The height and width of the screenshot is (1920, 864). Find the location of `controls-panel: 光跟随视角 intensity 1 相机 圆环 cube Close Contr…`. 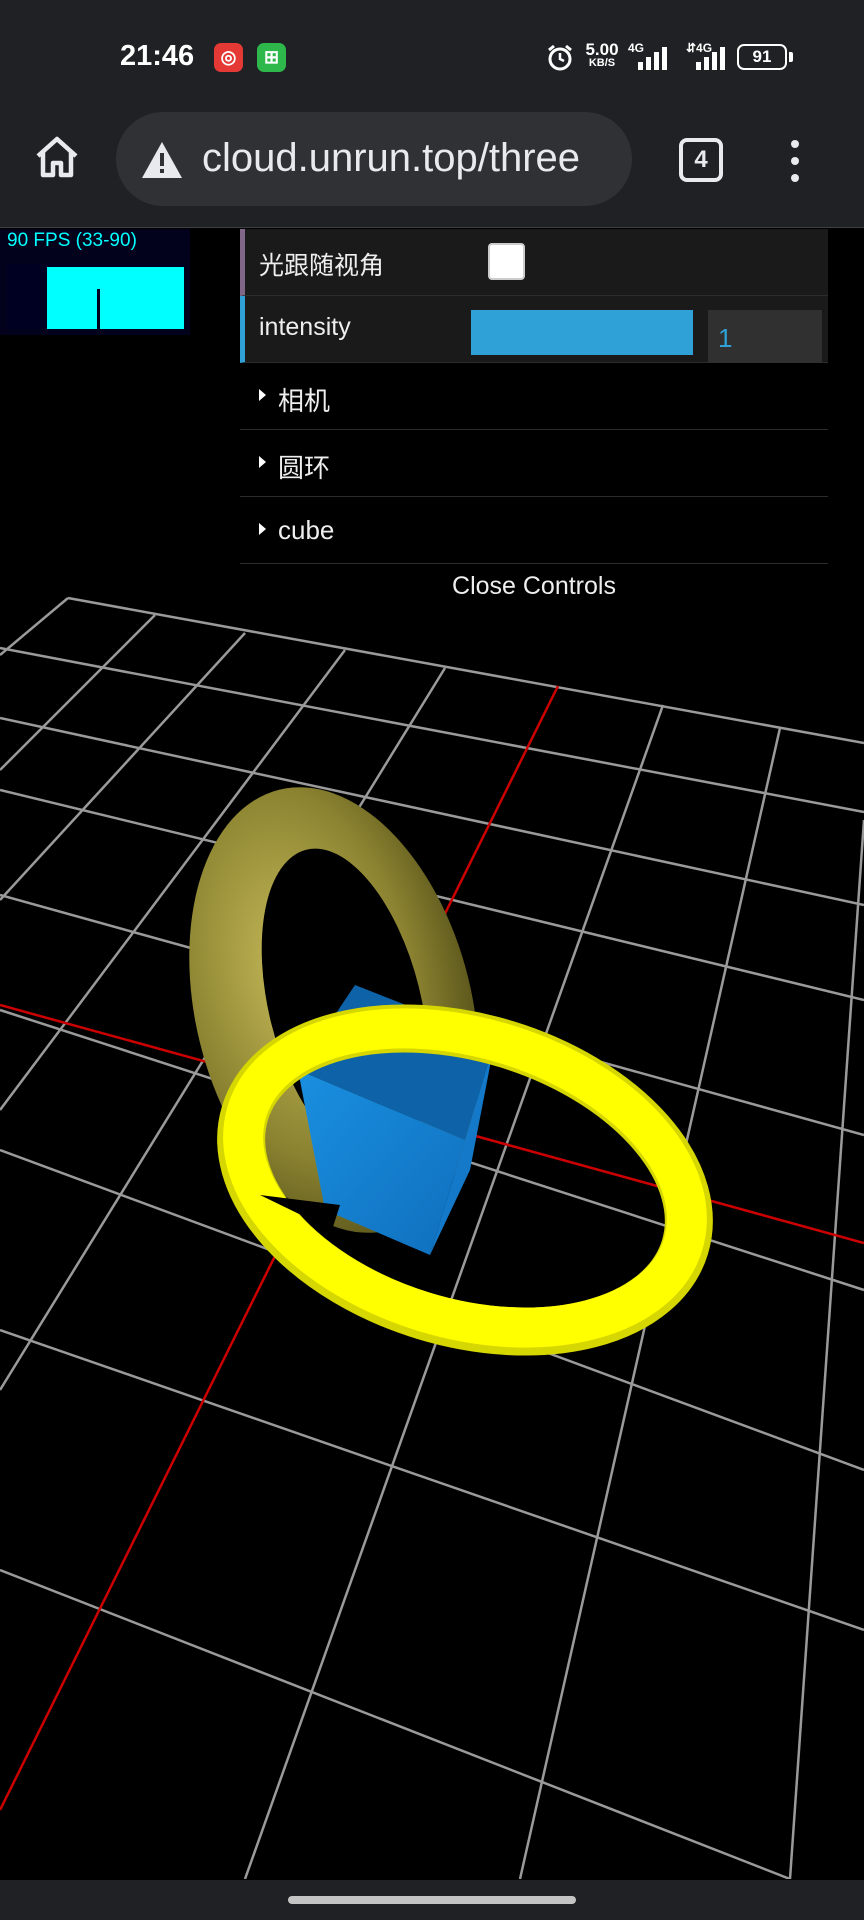

controls-panel: 光跟随视角 intensity 1 相机 圆环 cube Close Contr… is located at coordinates (534, 421).